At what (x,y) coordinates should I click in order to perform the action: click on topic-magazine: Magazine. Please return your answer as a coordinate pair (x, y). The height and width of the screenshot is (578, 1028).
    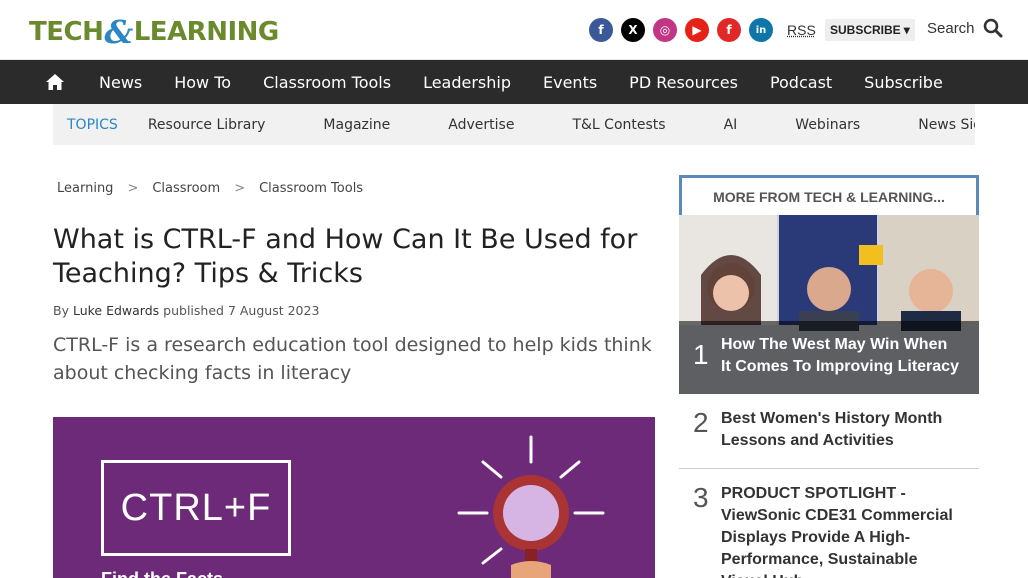
    Looking at the image, I should click on (356, 125).